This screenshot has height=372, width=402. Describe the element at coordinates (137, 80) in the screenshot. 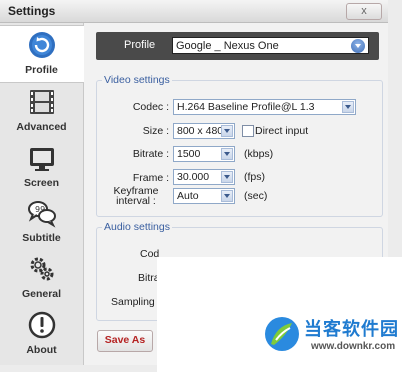

I see `video-settings-title: Video settings` at that location.